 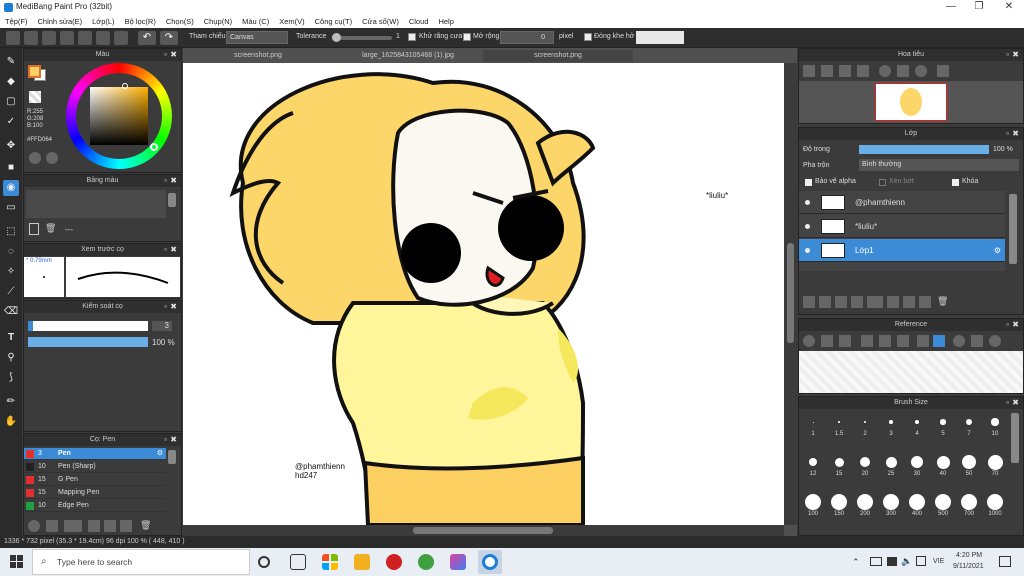 What do you see at coordinates (11, 402) in the screenshot?
I see `pen-alt-icon: ✏` at bounding box center [11, 402].